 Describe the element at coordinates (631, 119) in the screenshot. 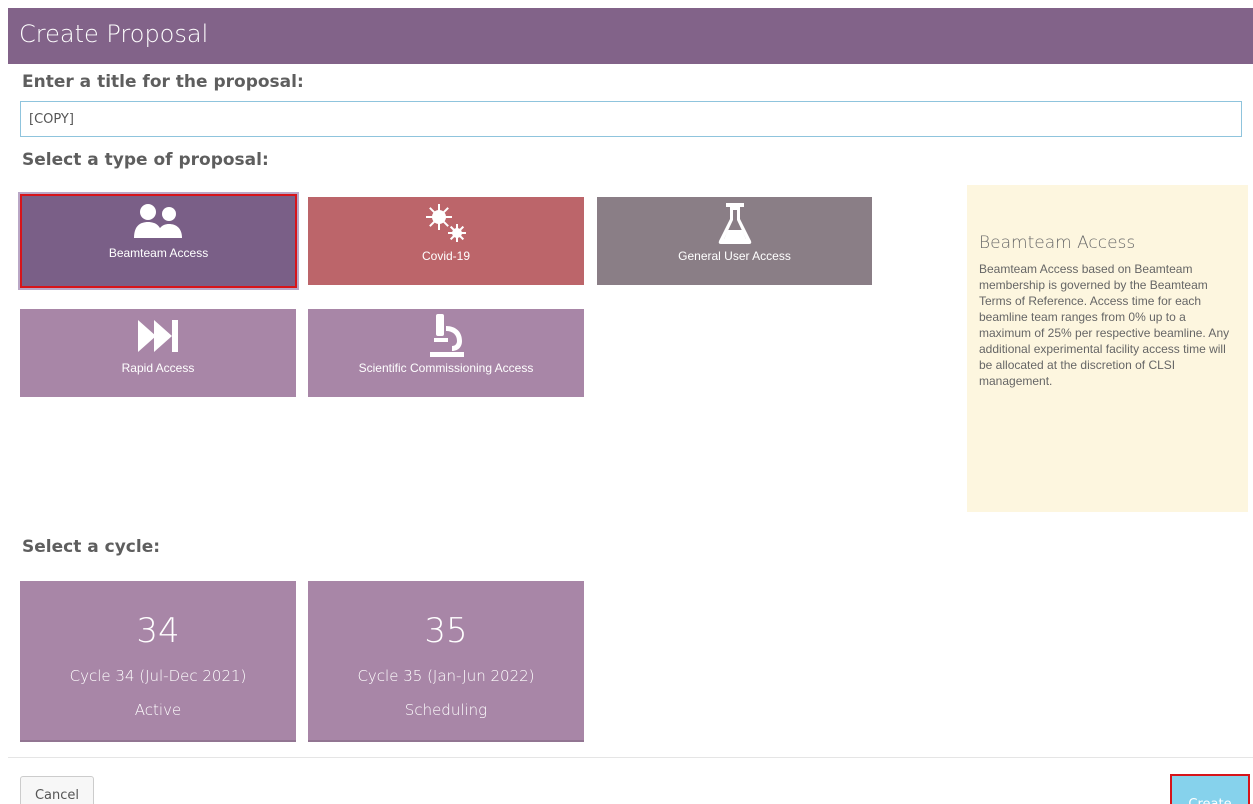

I see `proposal-title-input` at that location.